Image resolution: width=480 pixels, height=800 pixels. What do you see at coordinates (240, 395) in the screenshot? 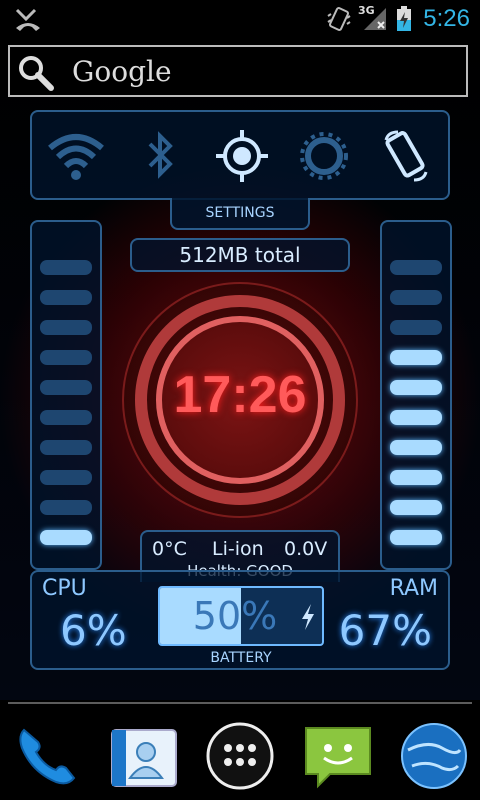
I see `clock-time: 17:26` at bounding box center [240, 395].